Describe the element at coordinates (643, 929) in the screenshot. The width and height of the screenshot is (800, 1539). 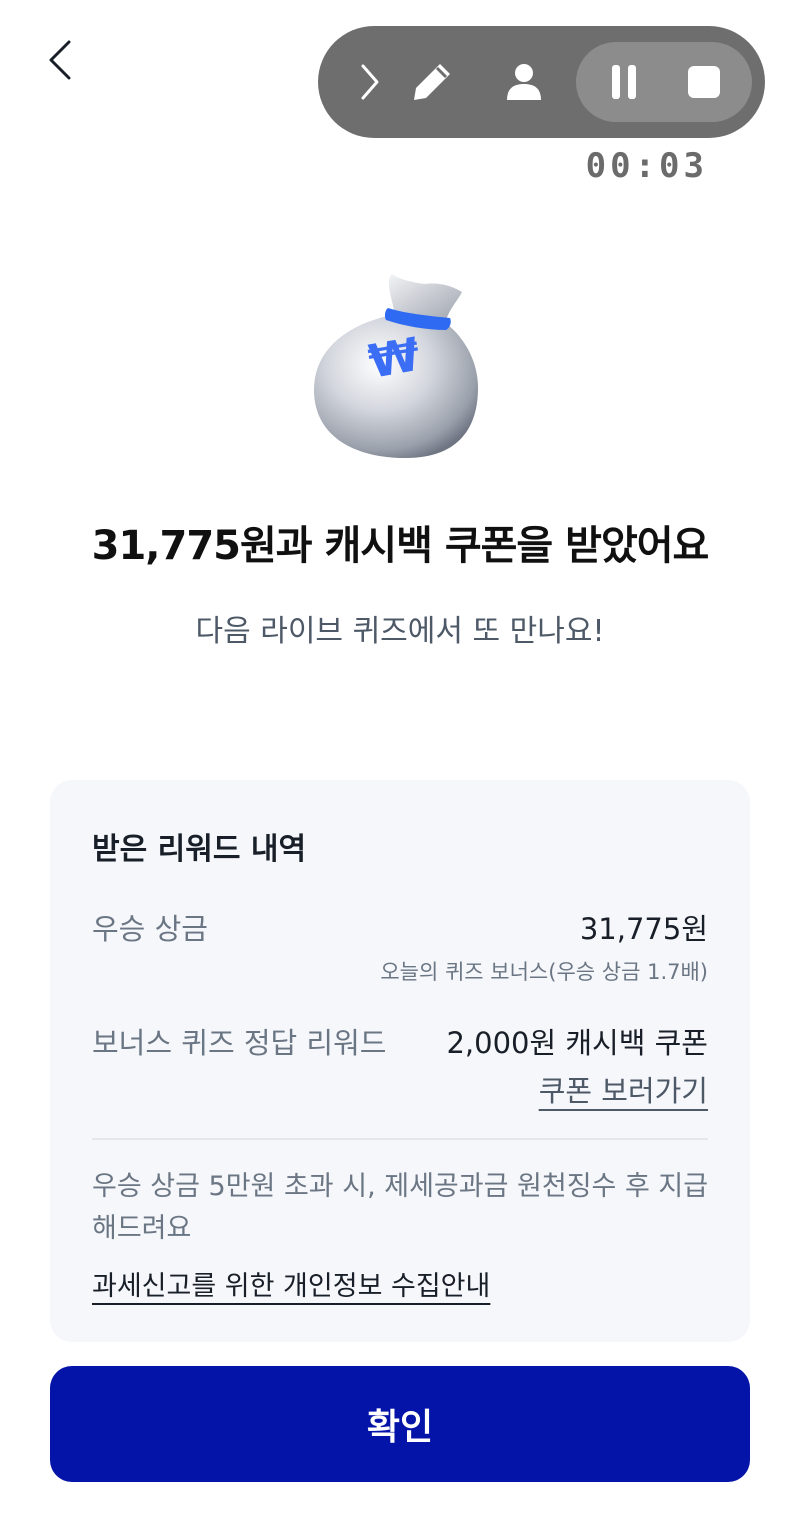
I see `prize-value: 31,775원` at that location.